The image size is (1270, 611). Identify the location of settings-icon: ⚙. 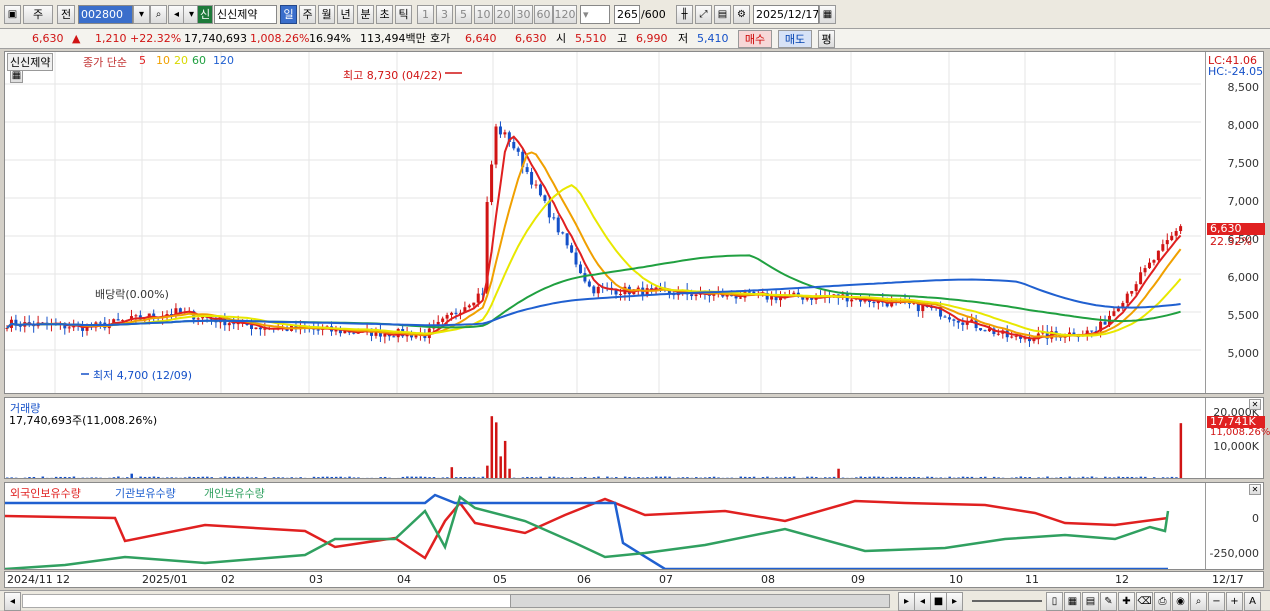
(741, 14).